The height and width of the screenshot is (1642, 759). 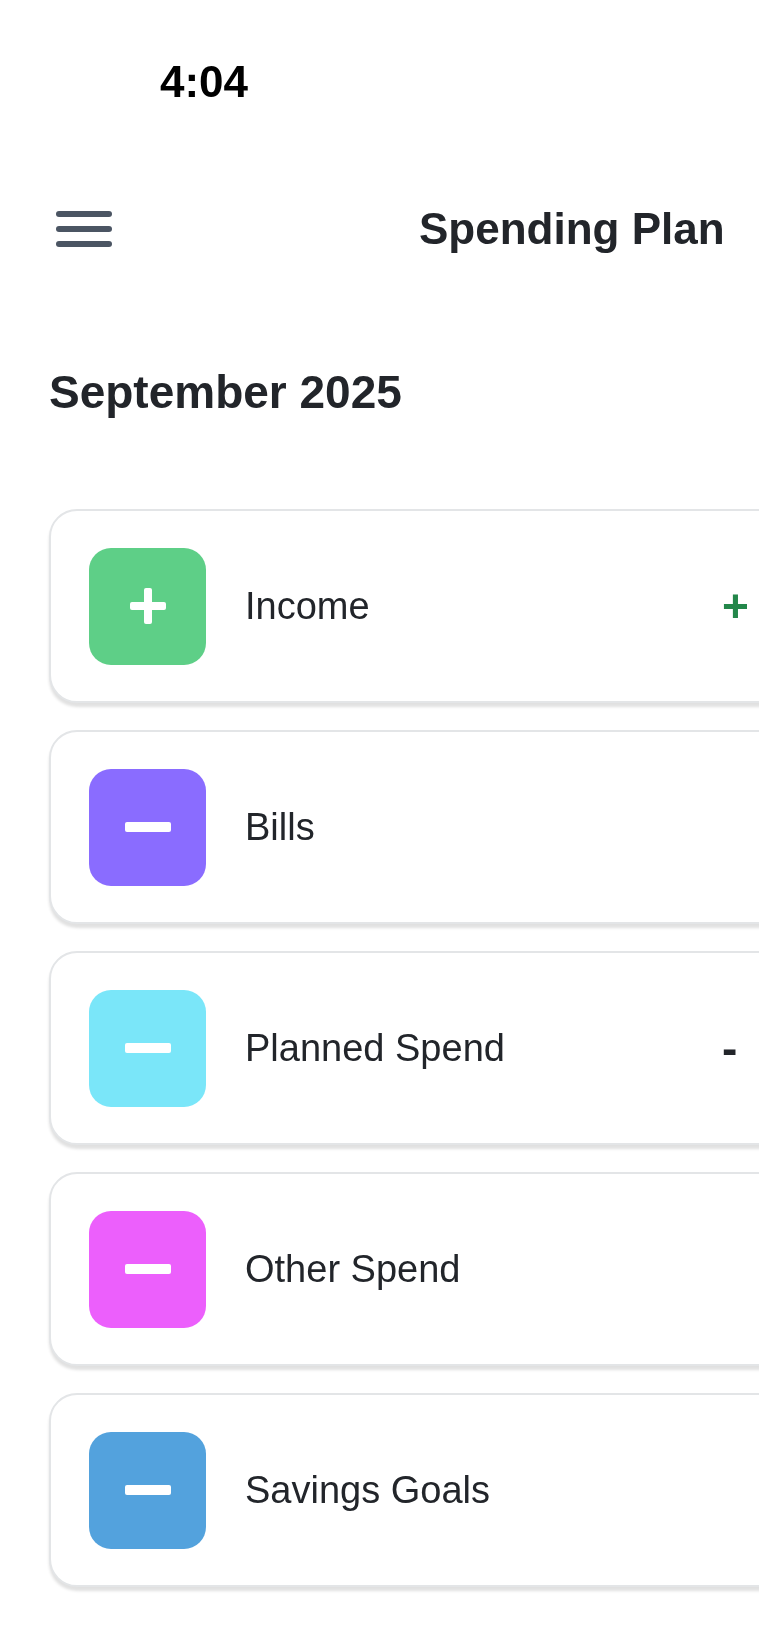 What do you see at coordinates (353, 1268) in the screenshot?
I see `category-label: Other Spend` at bounding box center [353, 1268].